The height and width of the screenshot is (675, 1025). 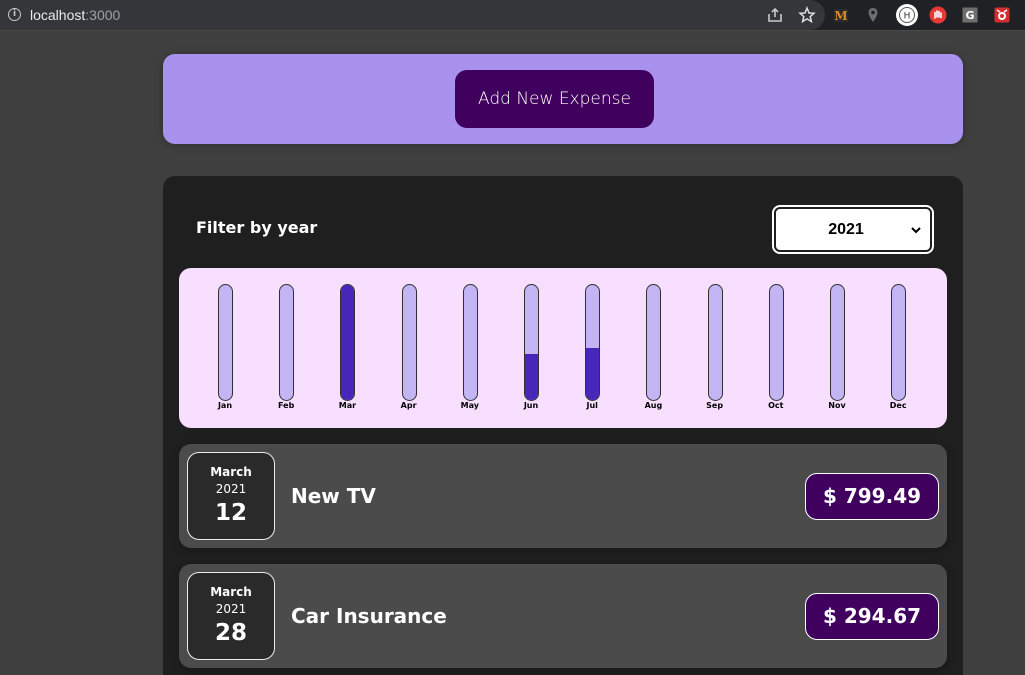 I want to click on url-port: :3000, so click(x=103, y=15).